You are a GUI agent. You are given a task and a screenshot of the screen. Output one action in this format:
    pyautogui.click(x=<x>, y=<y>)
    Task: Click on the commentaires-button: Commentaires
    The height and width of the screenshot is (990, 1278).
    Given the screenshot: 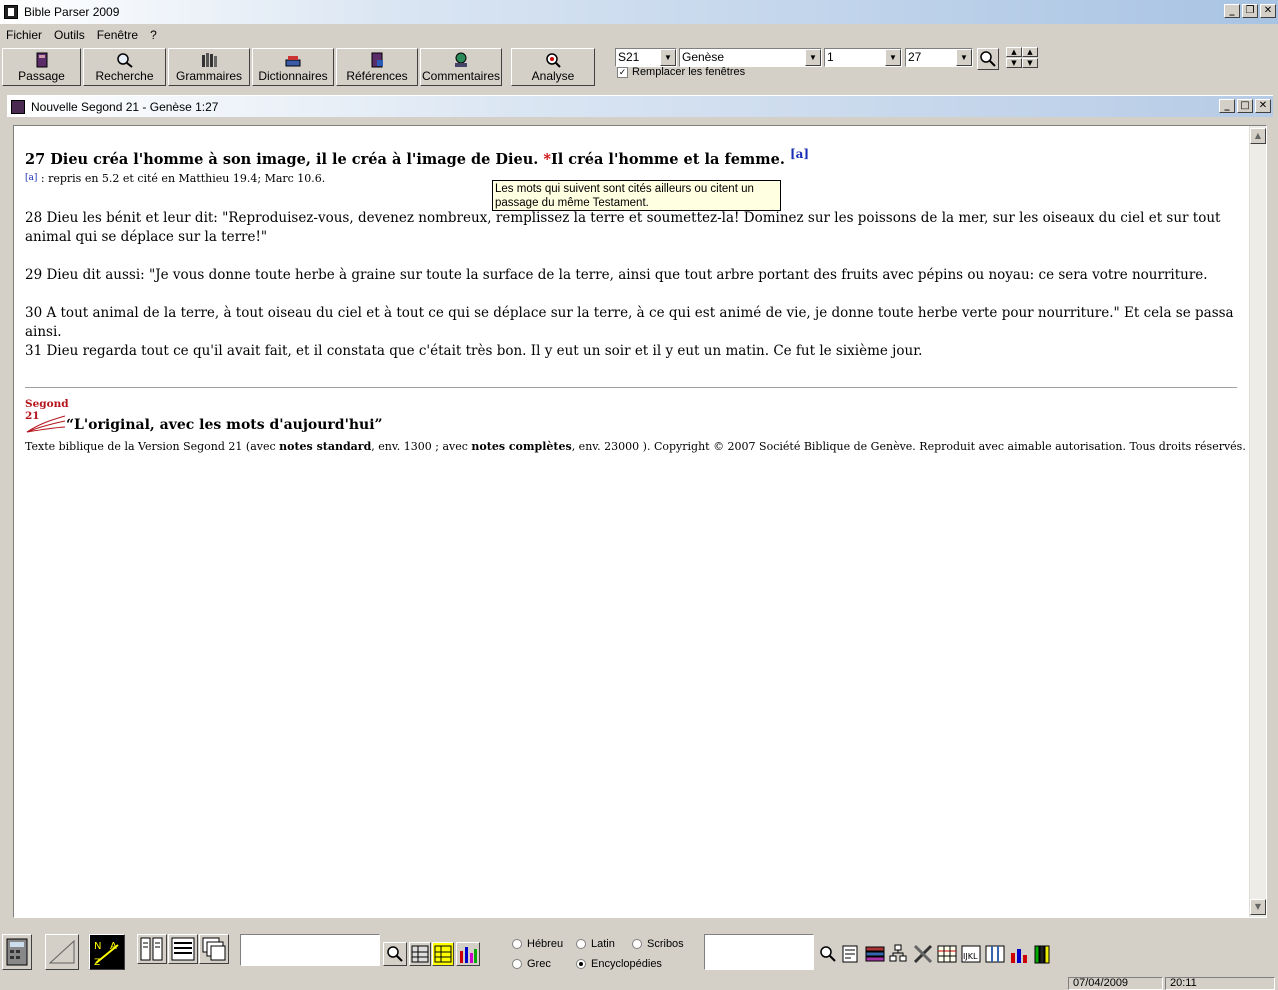 What is the action you would take?
    pyautogui.click(x=461, y=67)
    